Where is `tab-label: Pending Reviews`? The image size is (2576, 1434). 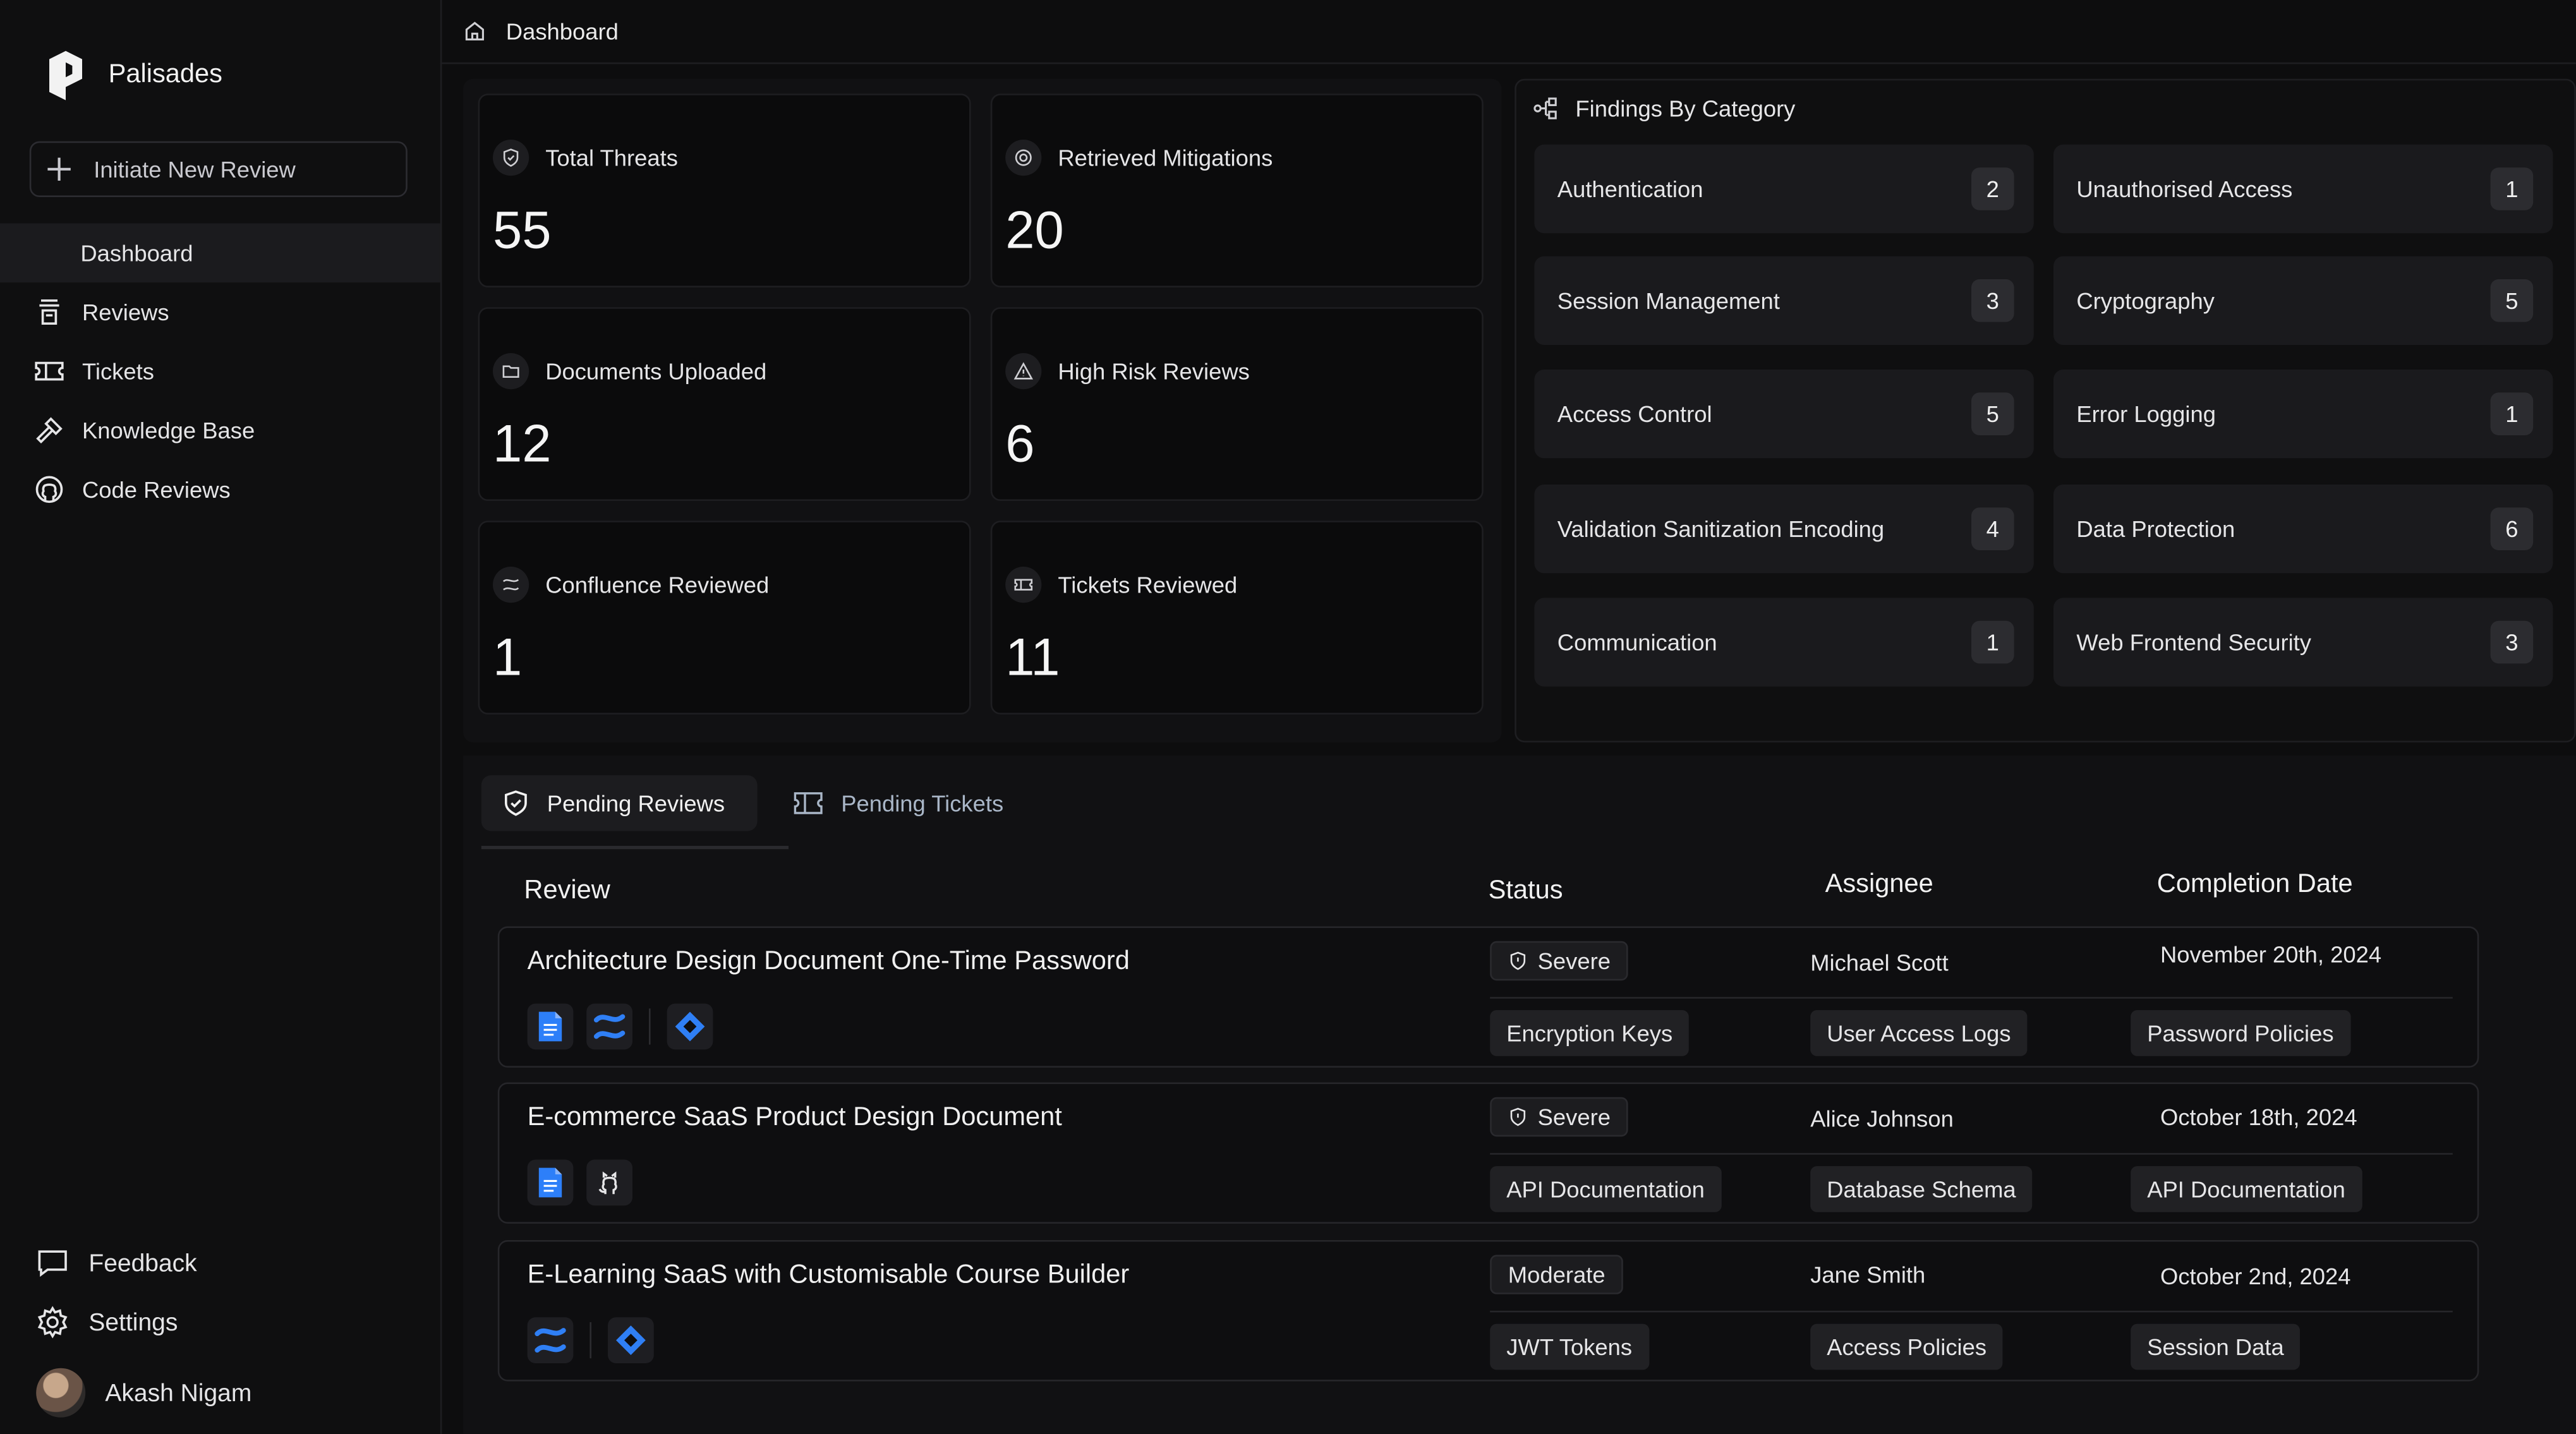 tab-label: Pending Reviews is located at coordinates (636, 803).